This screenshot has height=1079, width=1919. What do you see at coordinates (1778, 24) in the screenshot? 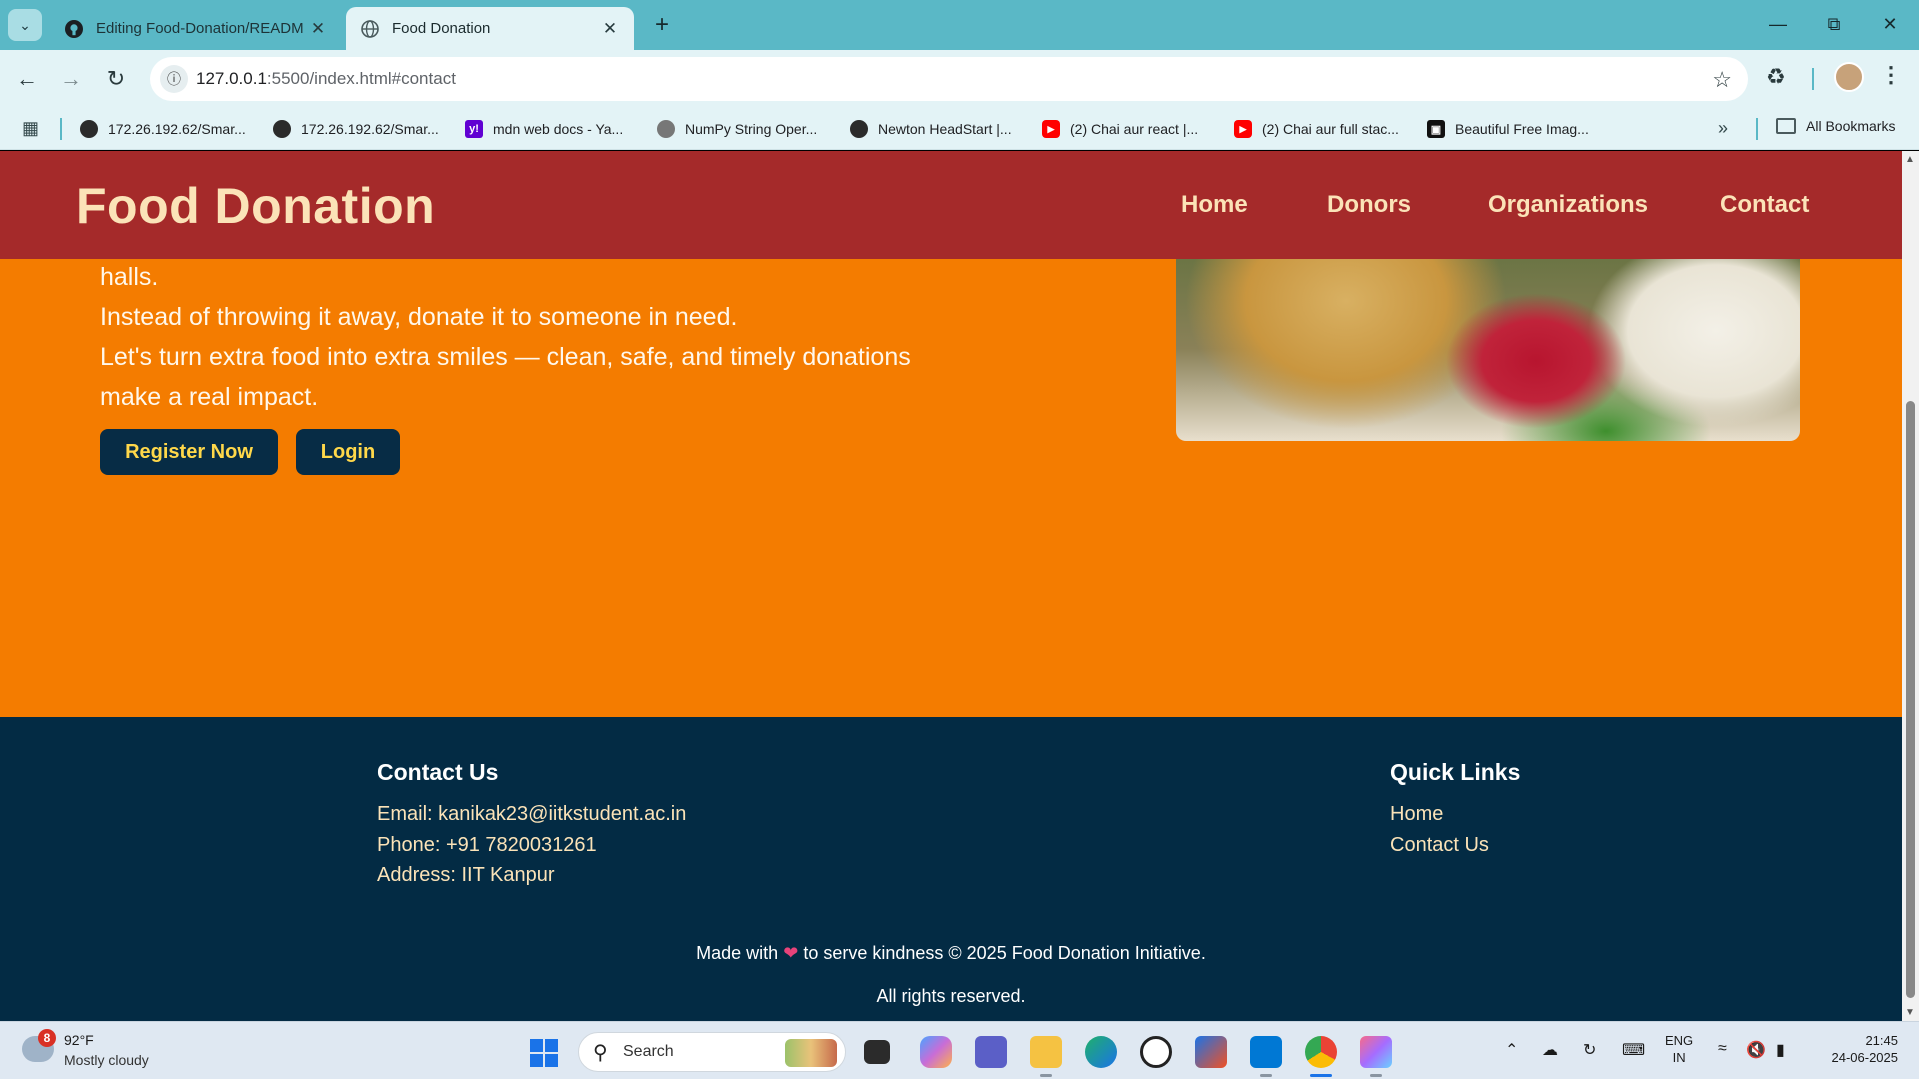
I see `minimize-icon: —` at bounding box center [1778, 24].